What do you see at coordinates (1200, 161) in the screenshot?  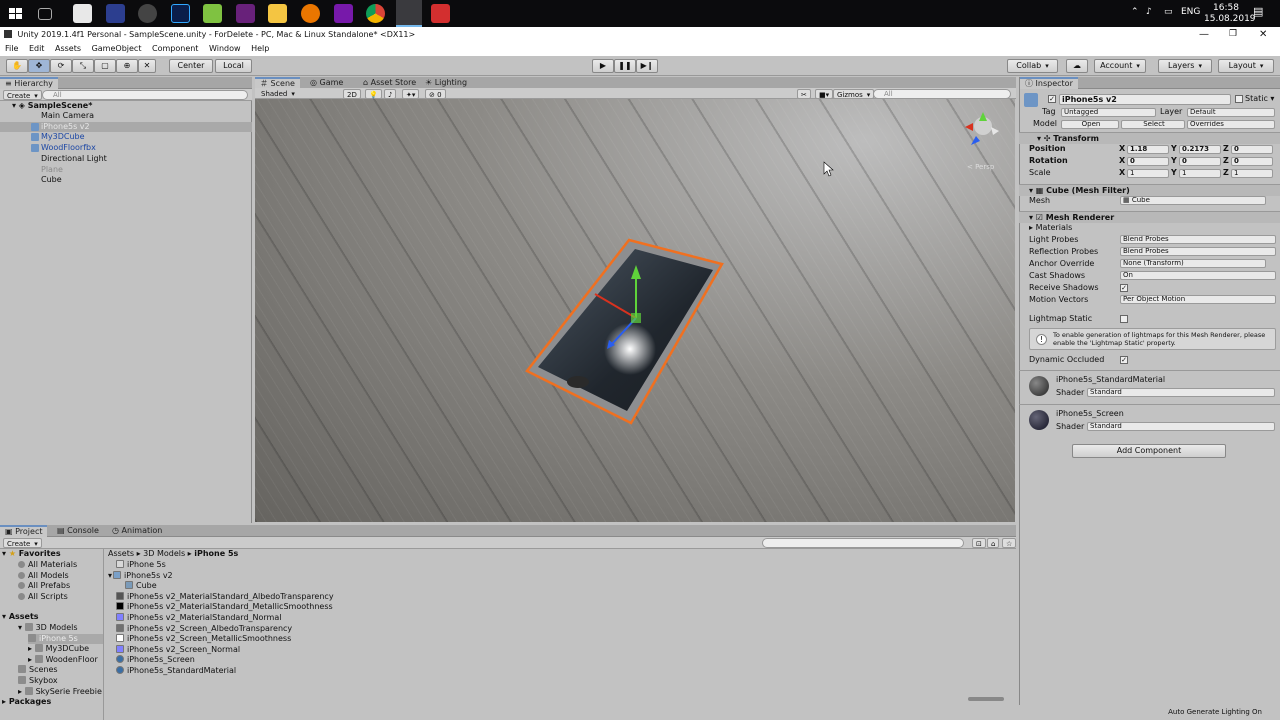 I see `rotation-y-field: 0` at bounding box center [1200, 161].